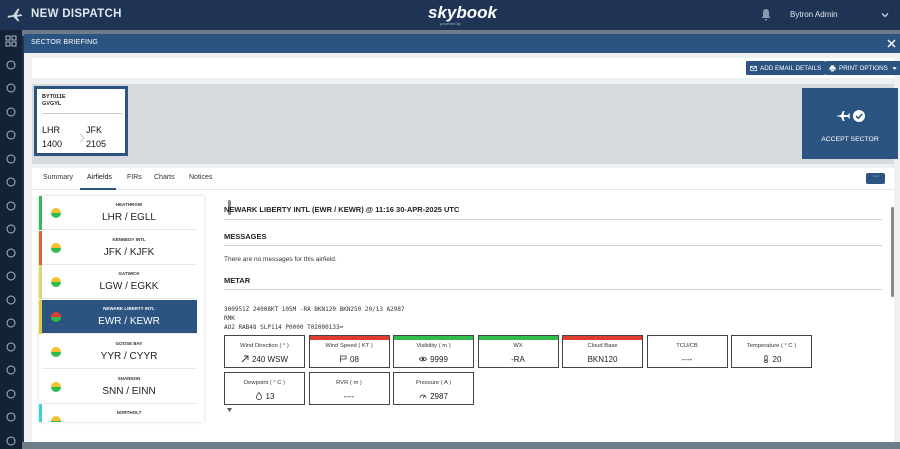 This screenshot has width=900, height=449. What do you see at coordinates (11, 370) in the screenshot?
I see `people-icon` at bounding box center [11, 370].